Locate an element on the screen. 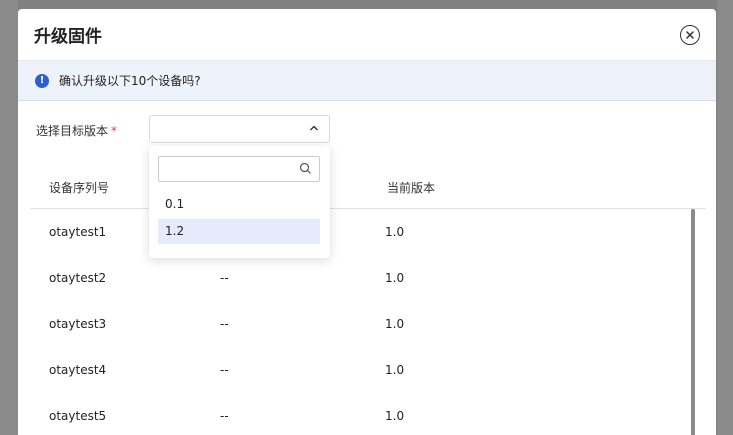  dropdown-option-highlighted: 1.2 is located at coordinates (239, 231).